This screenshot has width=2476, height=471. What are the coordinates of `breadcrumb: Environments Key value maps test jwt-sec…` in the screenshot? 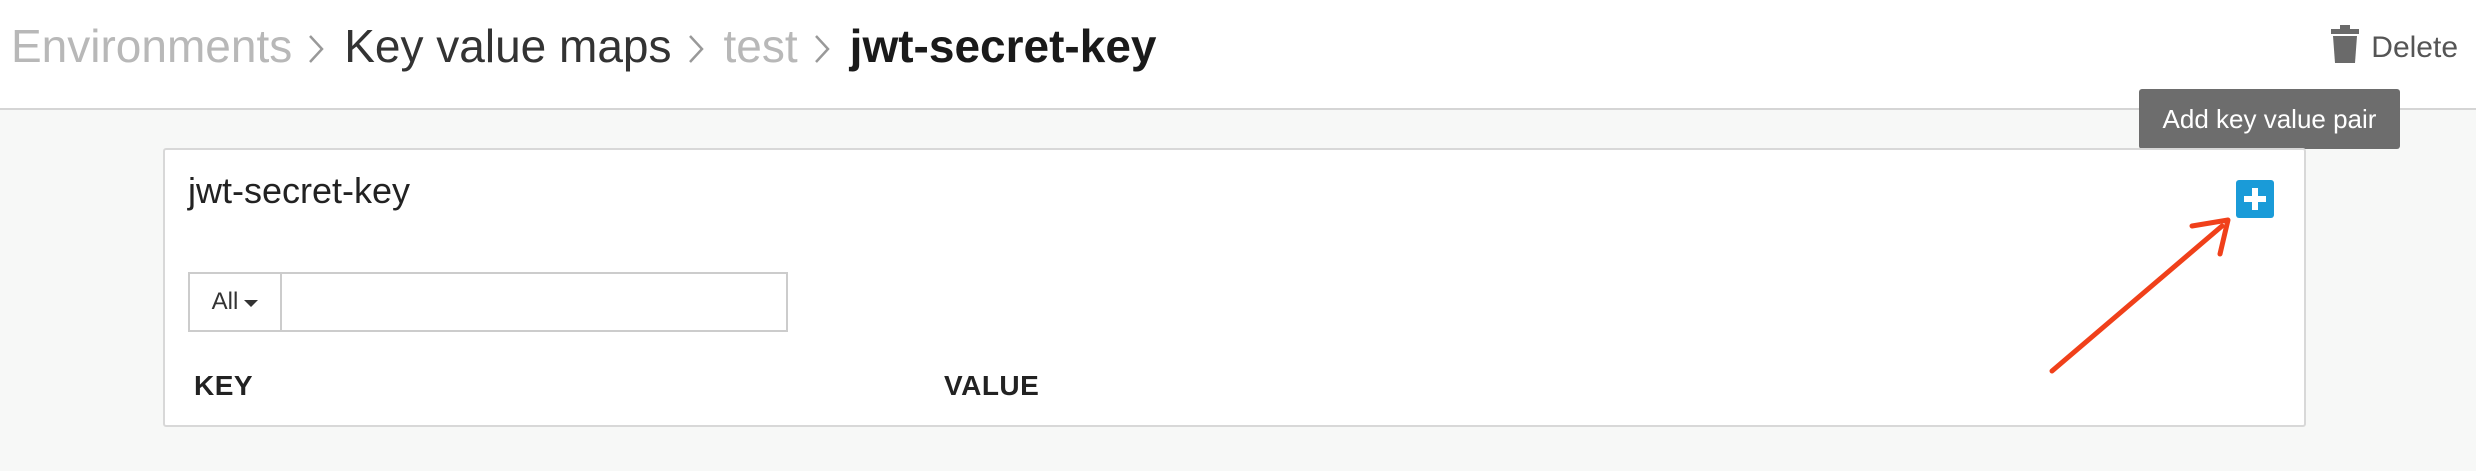 It's located at (584, 46).